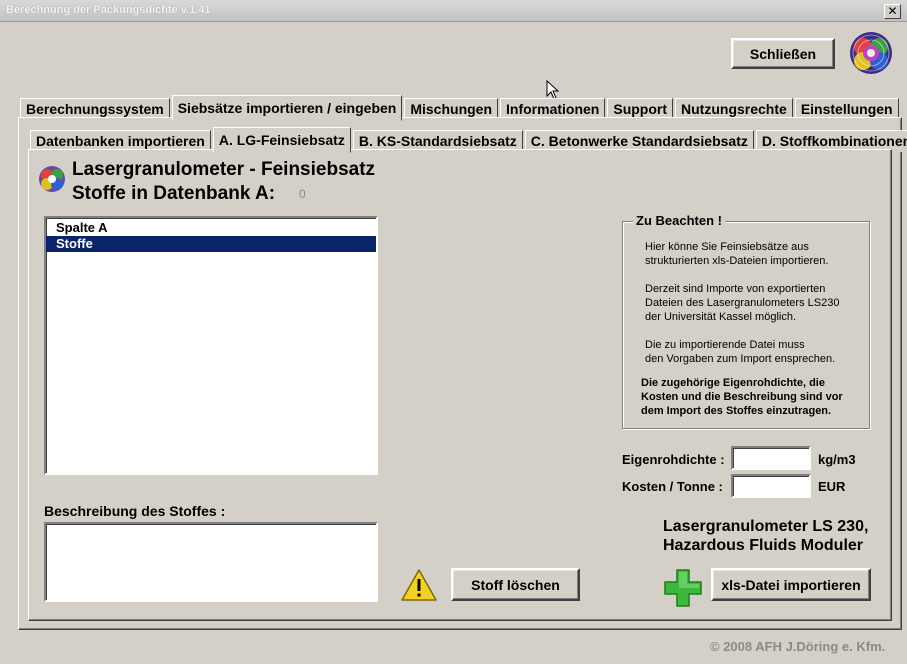 Image resolution: width=907 pixels, height=664 pixels. Describe the element at coordinates (672, 486) in the screenshot. I see `cost-label: Kosten / Tonne :` at that location.